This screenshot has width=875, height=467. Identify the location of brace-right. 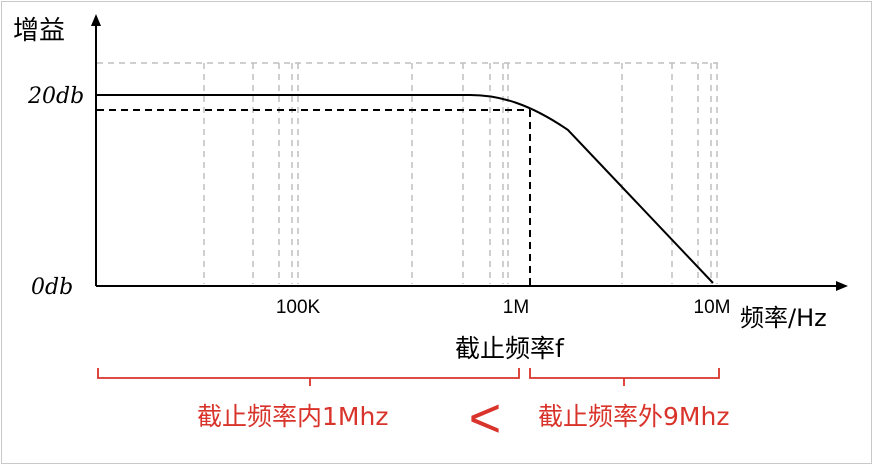
(624, 377).